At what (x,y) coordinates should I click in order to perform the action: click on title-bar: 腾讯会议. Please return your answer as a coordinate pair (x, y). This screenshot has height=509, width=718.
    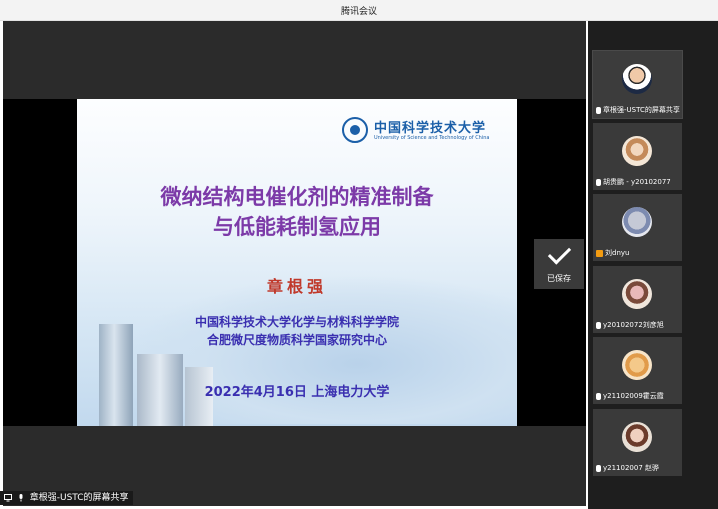
    Looking at the image, I should click on (359, 10).